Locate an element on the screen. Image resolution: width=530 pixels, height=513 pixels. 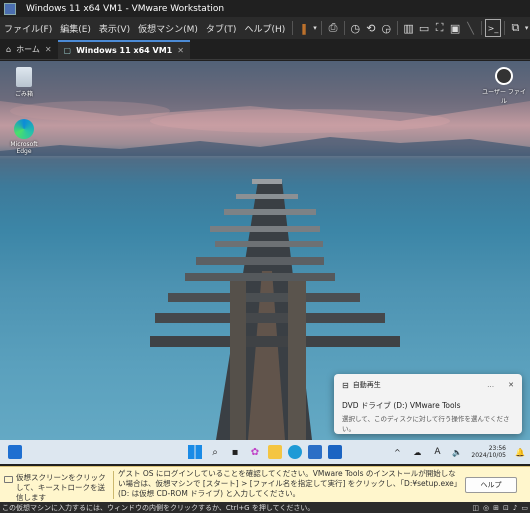
home-icon: ⌂ is located at coordinates (9, 49).